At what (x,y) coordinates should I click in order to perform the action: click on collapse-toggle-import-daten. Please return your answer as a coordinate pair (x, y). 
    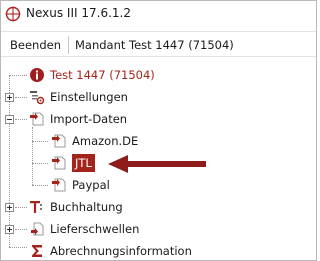
    Looking at the image, I should click on (9, 119).